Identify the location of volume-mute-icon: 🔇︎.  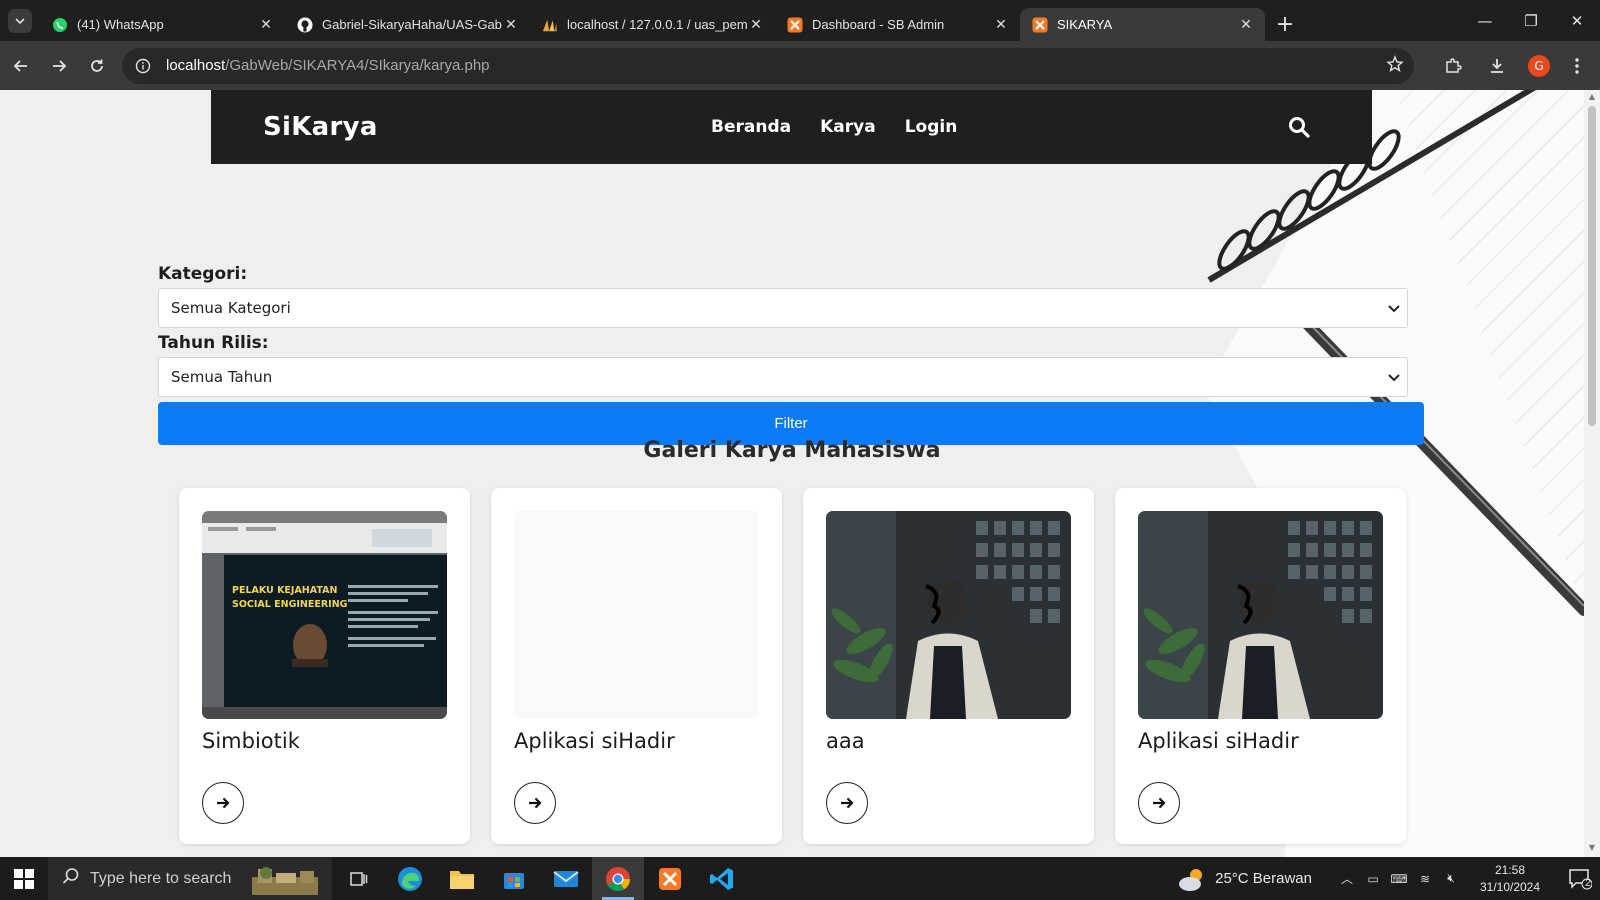
(1451, 878).